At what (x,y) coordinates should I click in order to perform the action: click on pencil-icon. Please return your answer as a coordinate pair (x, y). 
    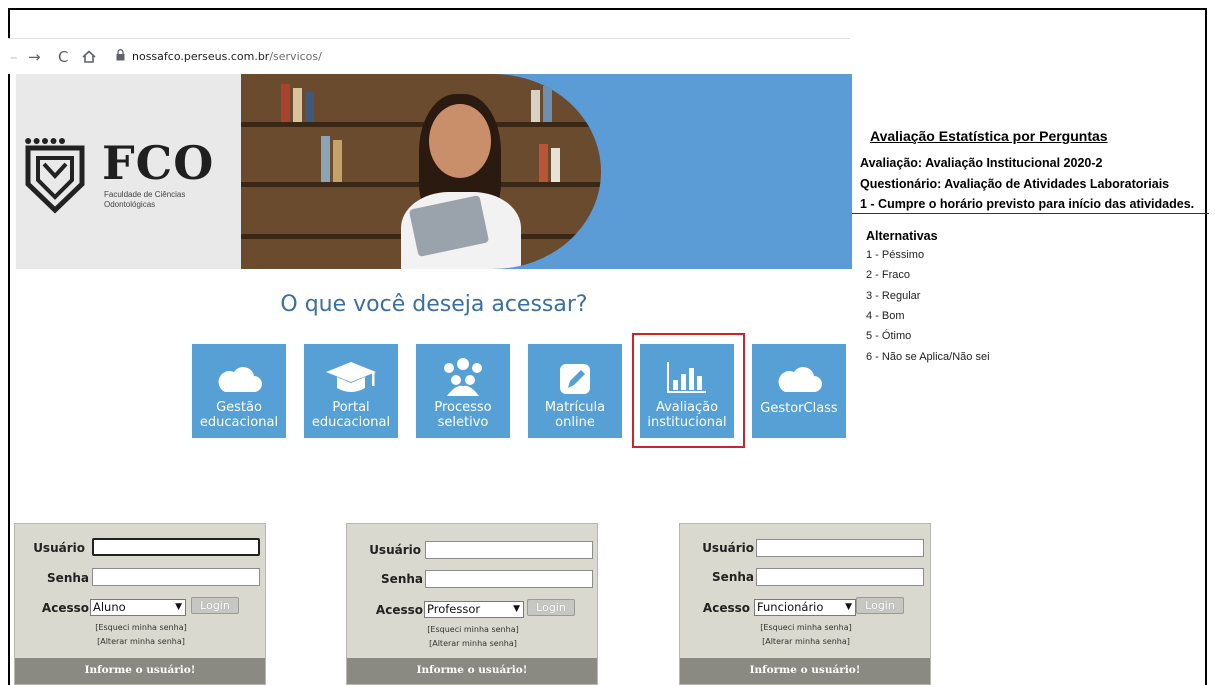
    Looking at the image, I should click on (575, 379).